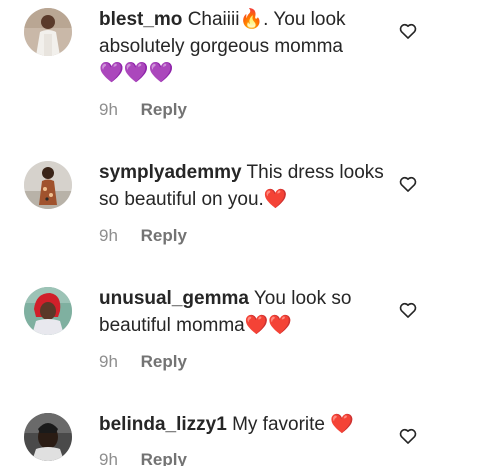 The height and width of the screenshot is (466, 480). I want to click on avatar-person-red-hair-icon, so click(48, 311).